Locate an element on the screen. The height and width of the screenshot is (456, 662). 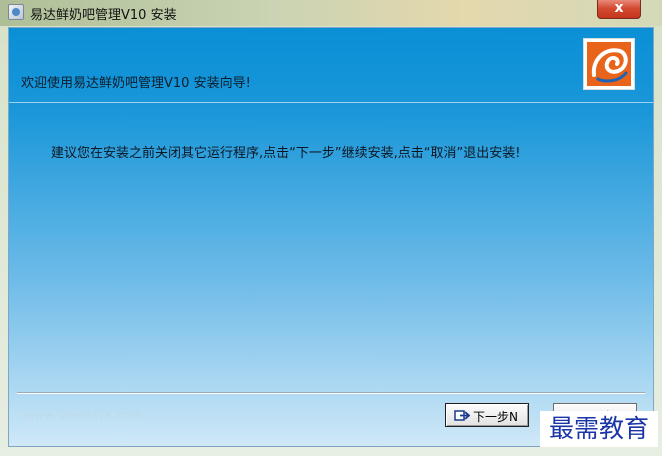
site-watermark: www.downxia.com is located at coordinates (84, 415).